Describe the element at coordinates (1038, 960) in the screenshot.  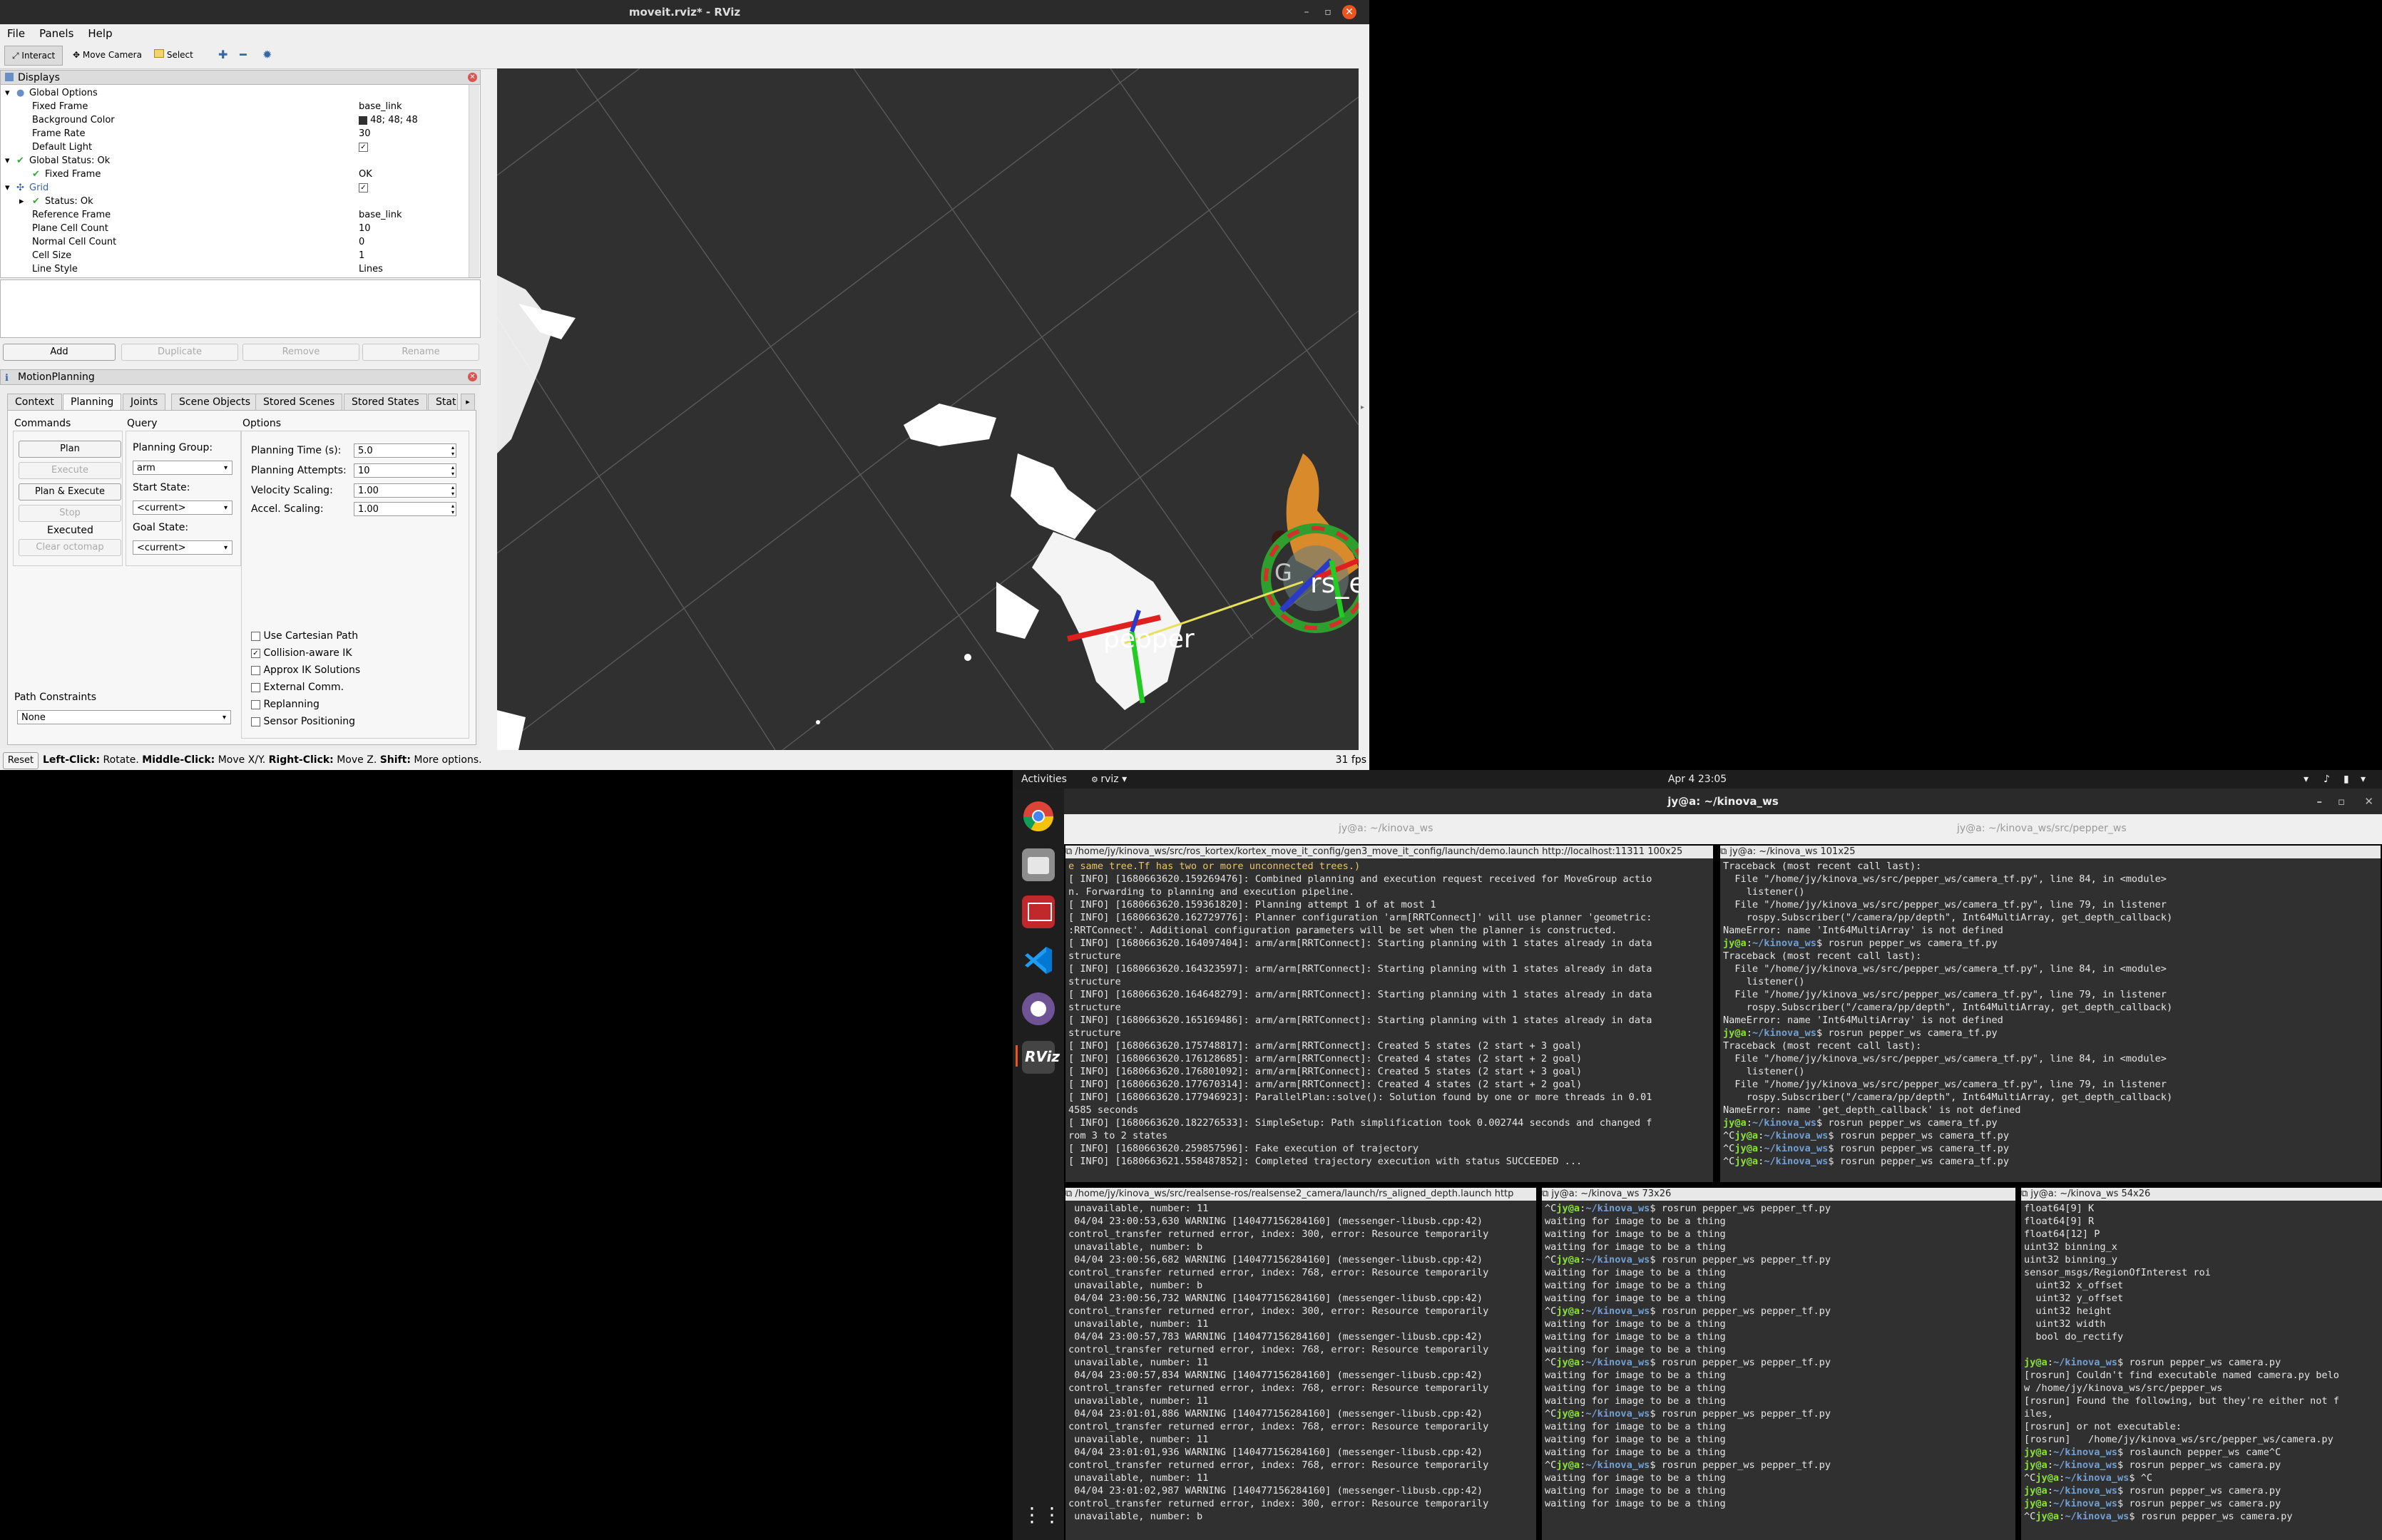
I see `vscode-icon` at that location.